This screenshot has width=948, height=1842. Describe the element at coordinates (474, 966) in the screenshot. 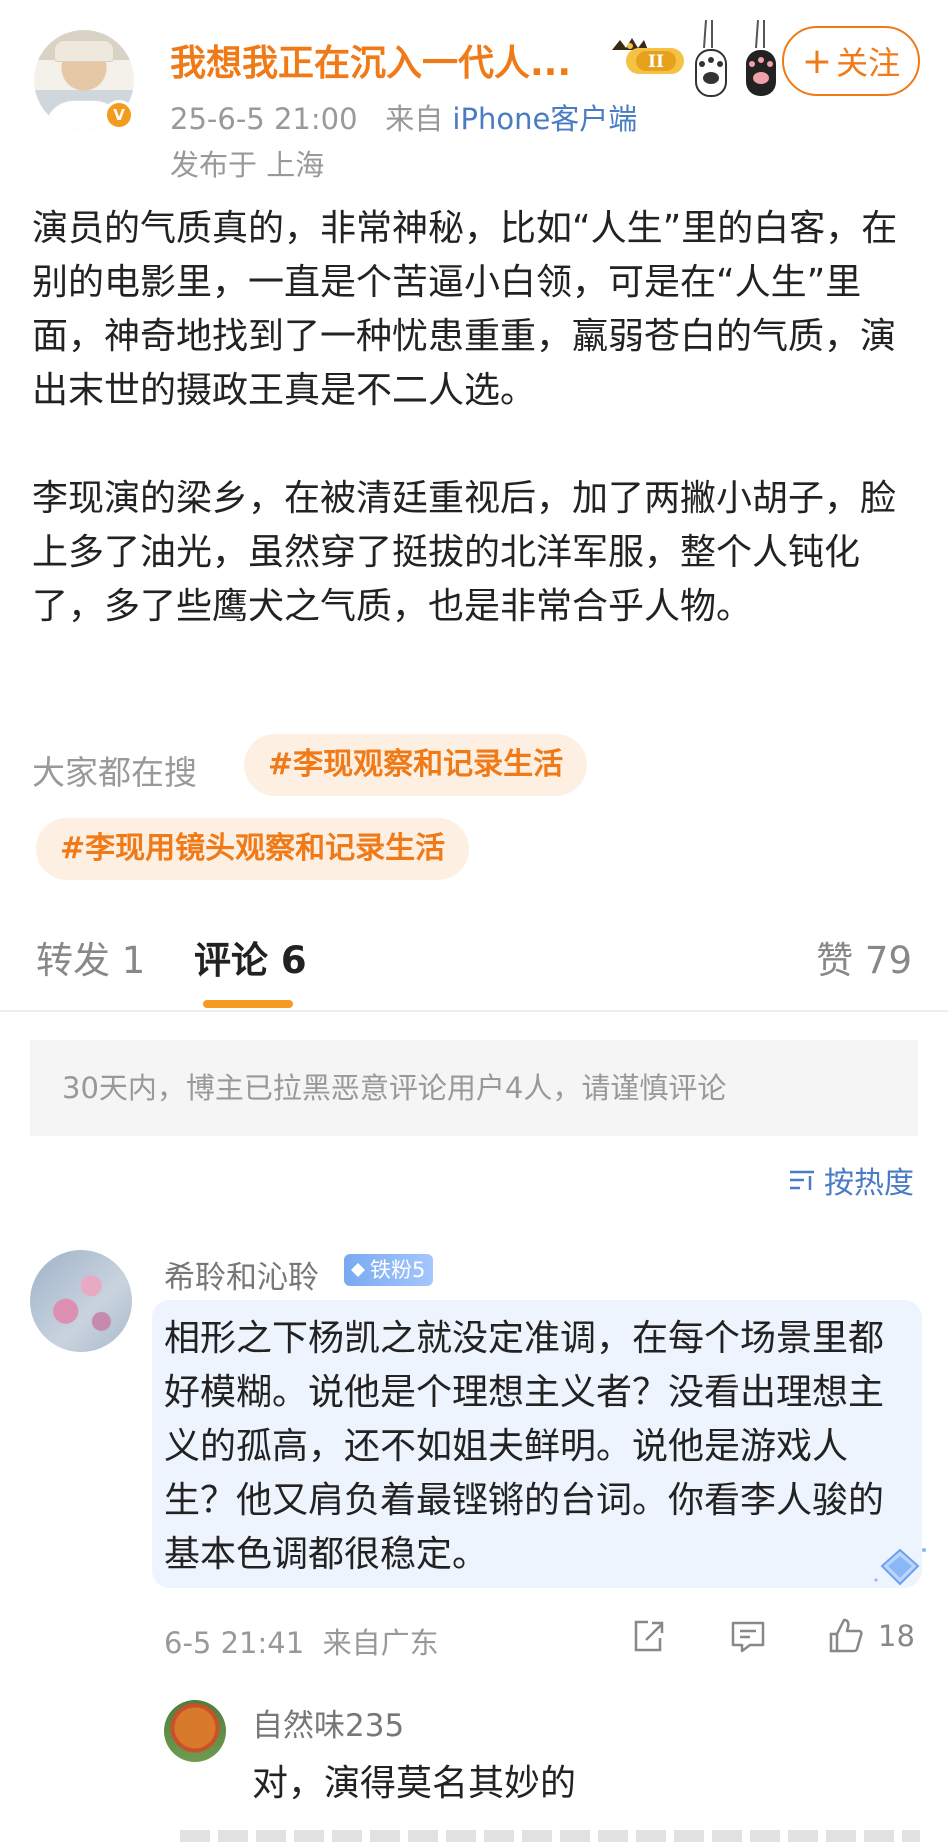

I see `interaction-tabs: 转发 1 评论 6 赞 79` at that location.